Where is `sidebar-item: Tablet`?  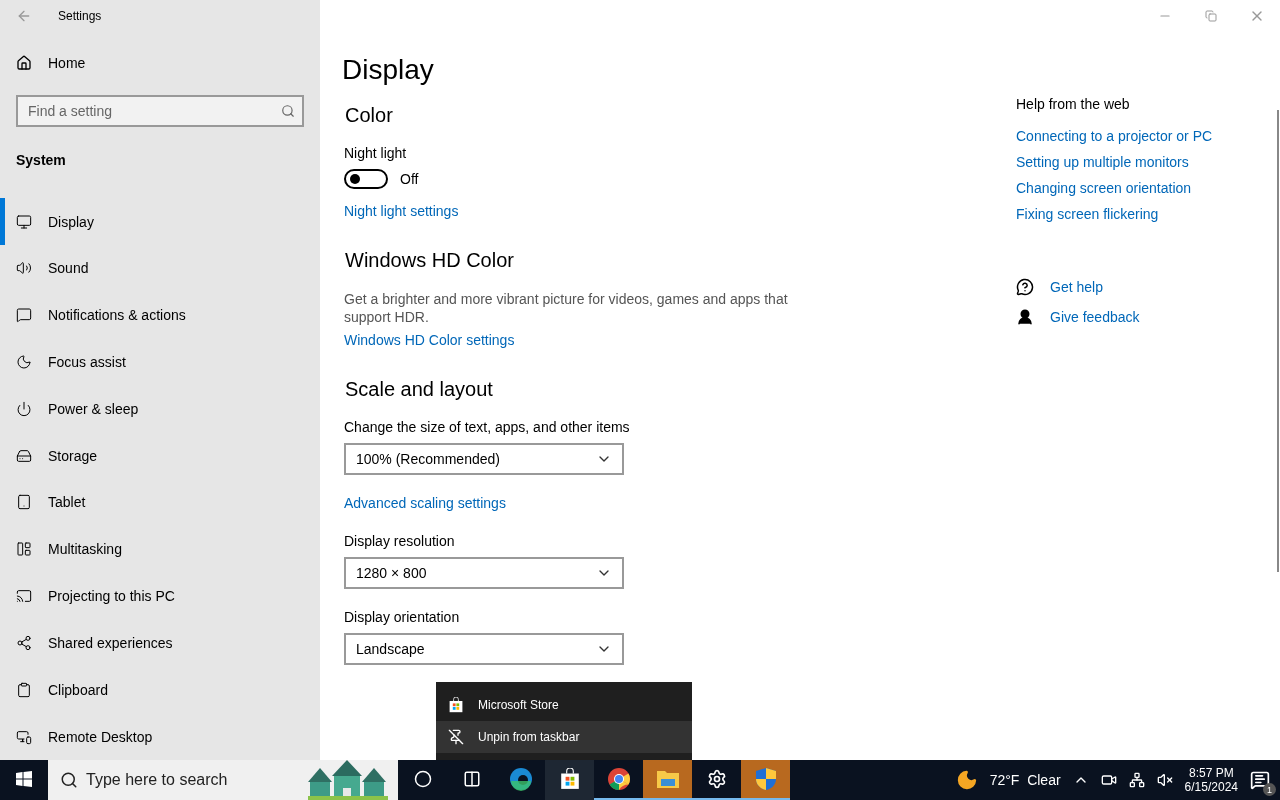
sidebar-item: Tablet is located at coordinates (160, 502).